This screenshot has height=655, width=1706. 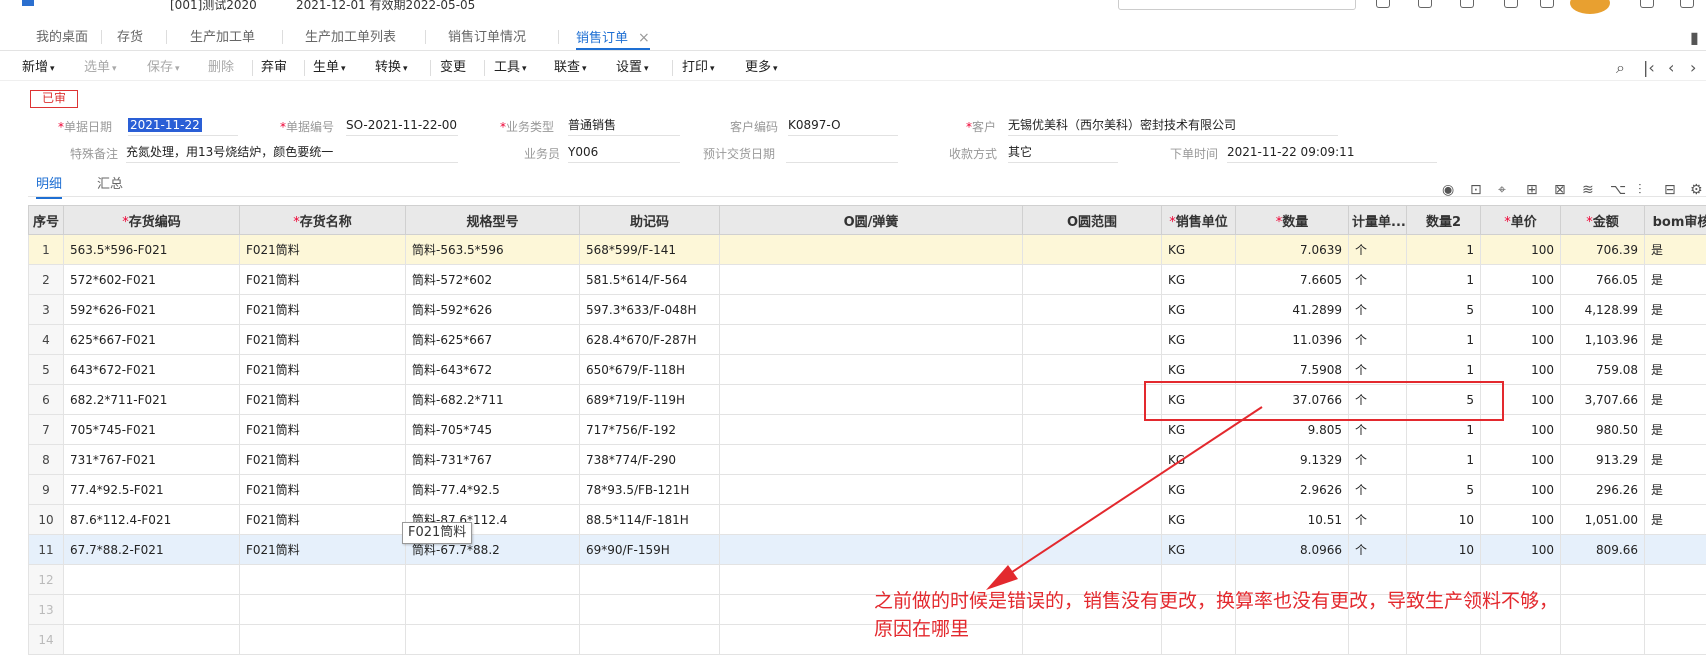 What do you see at coordinates (1647, 4) in the screenshot?
I see `user-icon` at bounding box center [1647, 4].